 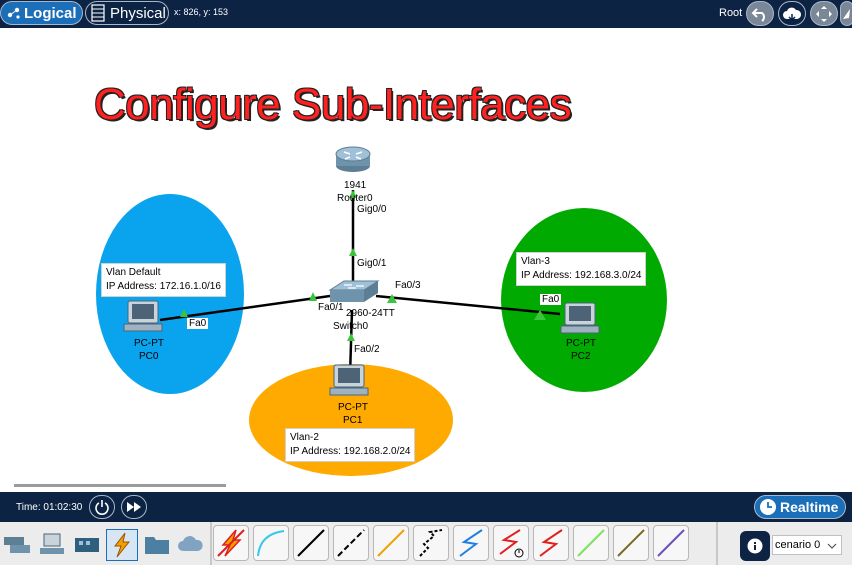 I want to click on octal-cable, so click(x=591, y=543).